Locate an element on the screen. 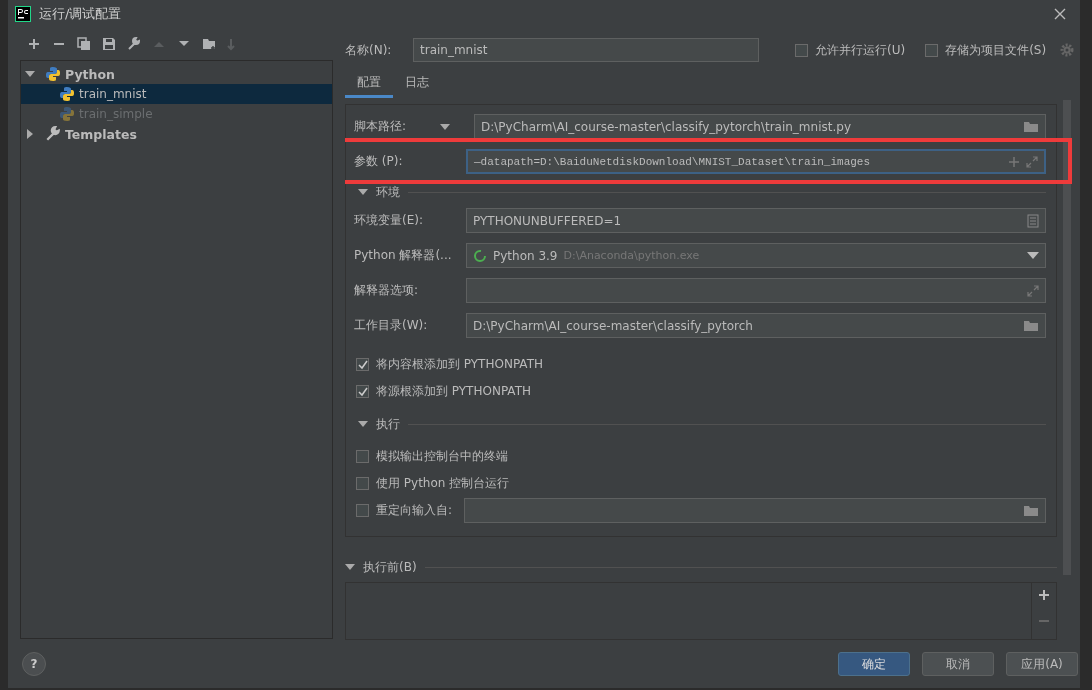 The width and height of the screenshot is (1092, 690). field-label: 脚本路径: is located at coordinates (381, 127).